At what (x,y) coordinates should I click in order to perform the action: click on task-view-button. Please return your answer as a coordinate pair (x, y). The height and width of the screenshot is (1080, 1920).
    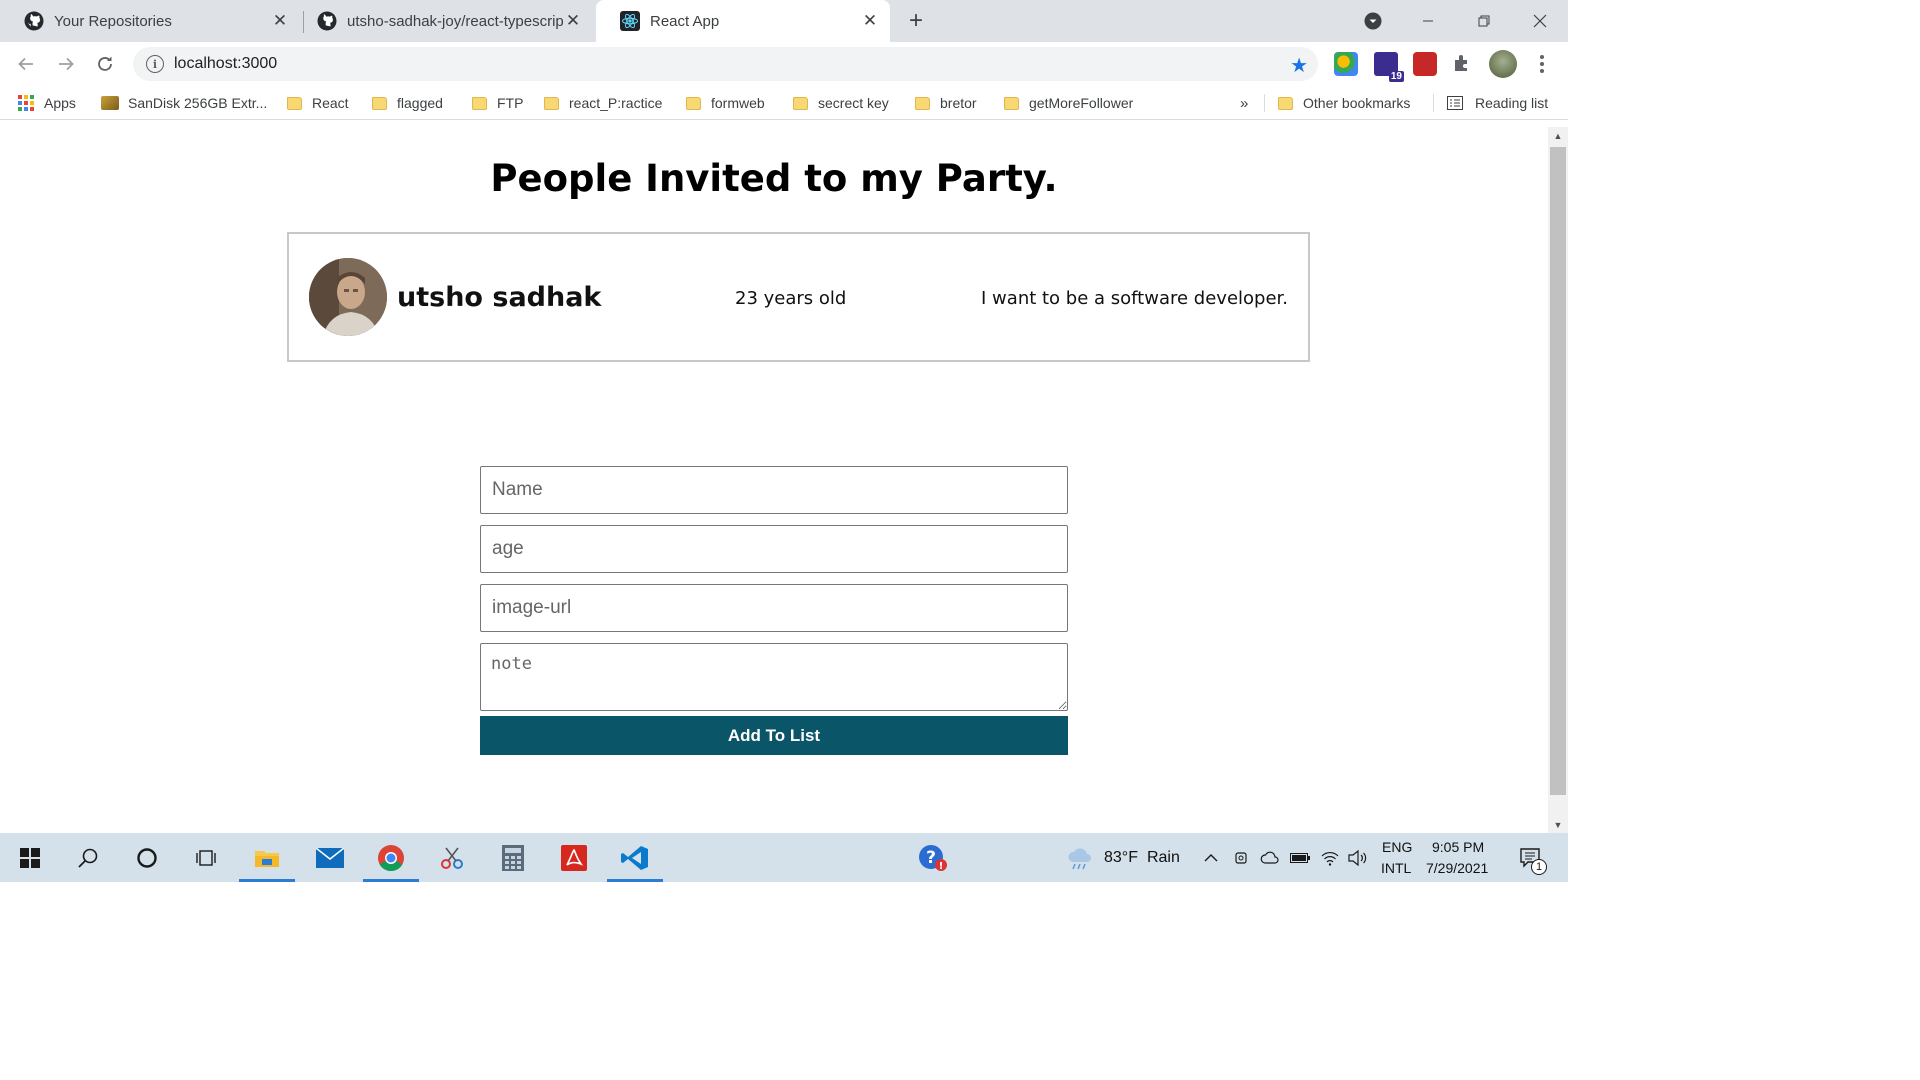
    Looking at the image, I should click on (206, 857).